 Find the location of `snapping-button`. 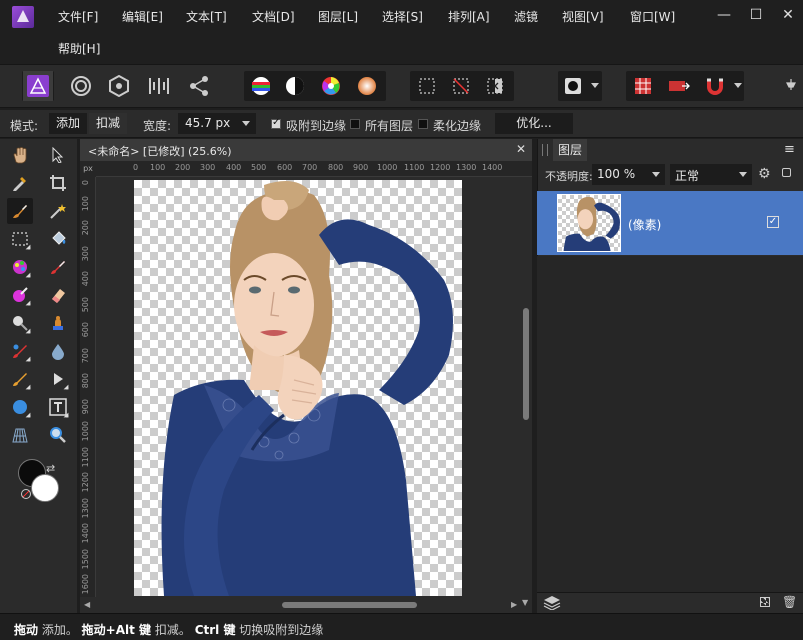

snapping-button is located at coordinates (715, 86).